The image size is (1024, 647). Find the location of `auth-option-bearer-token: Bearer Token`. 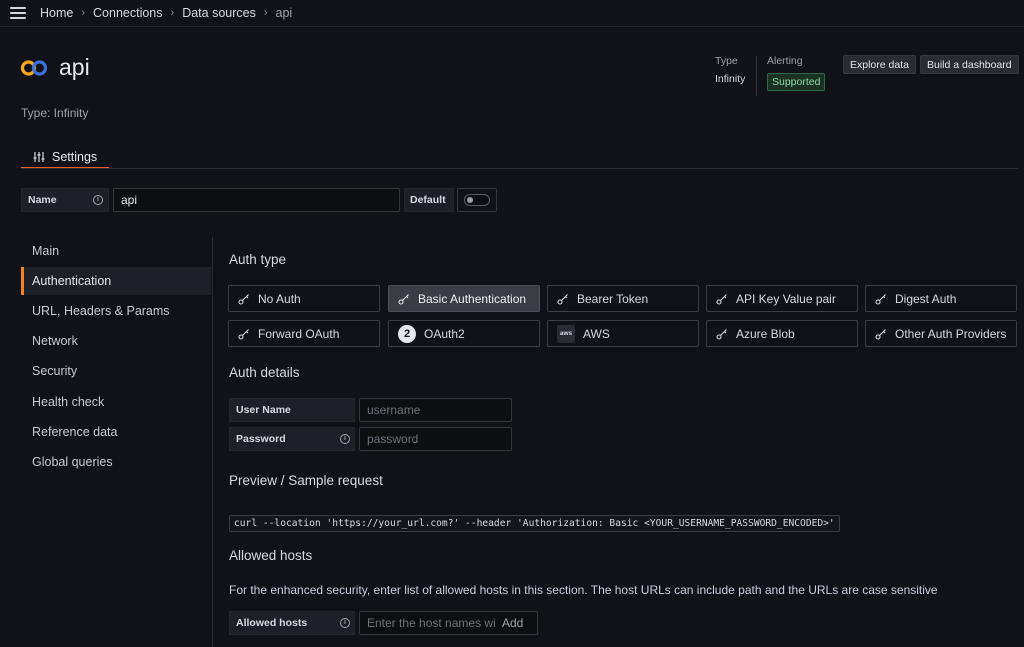

auth-option-bearer-token: Bearer Token is located at coordinates (623, 298).